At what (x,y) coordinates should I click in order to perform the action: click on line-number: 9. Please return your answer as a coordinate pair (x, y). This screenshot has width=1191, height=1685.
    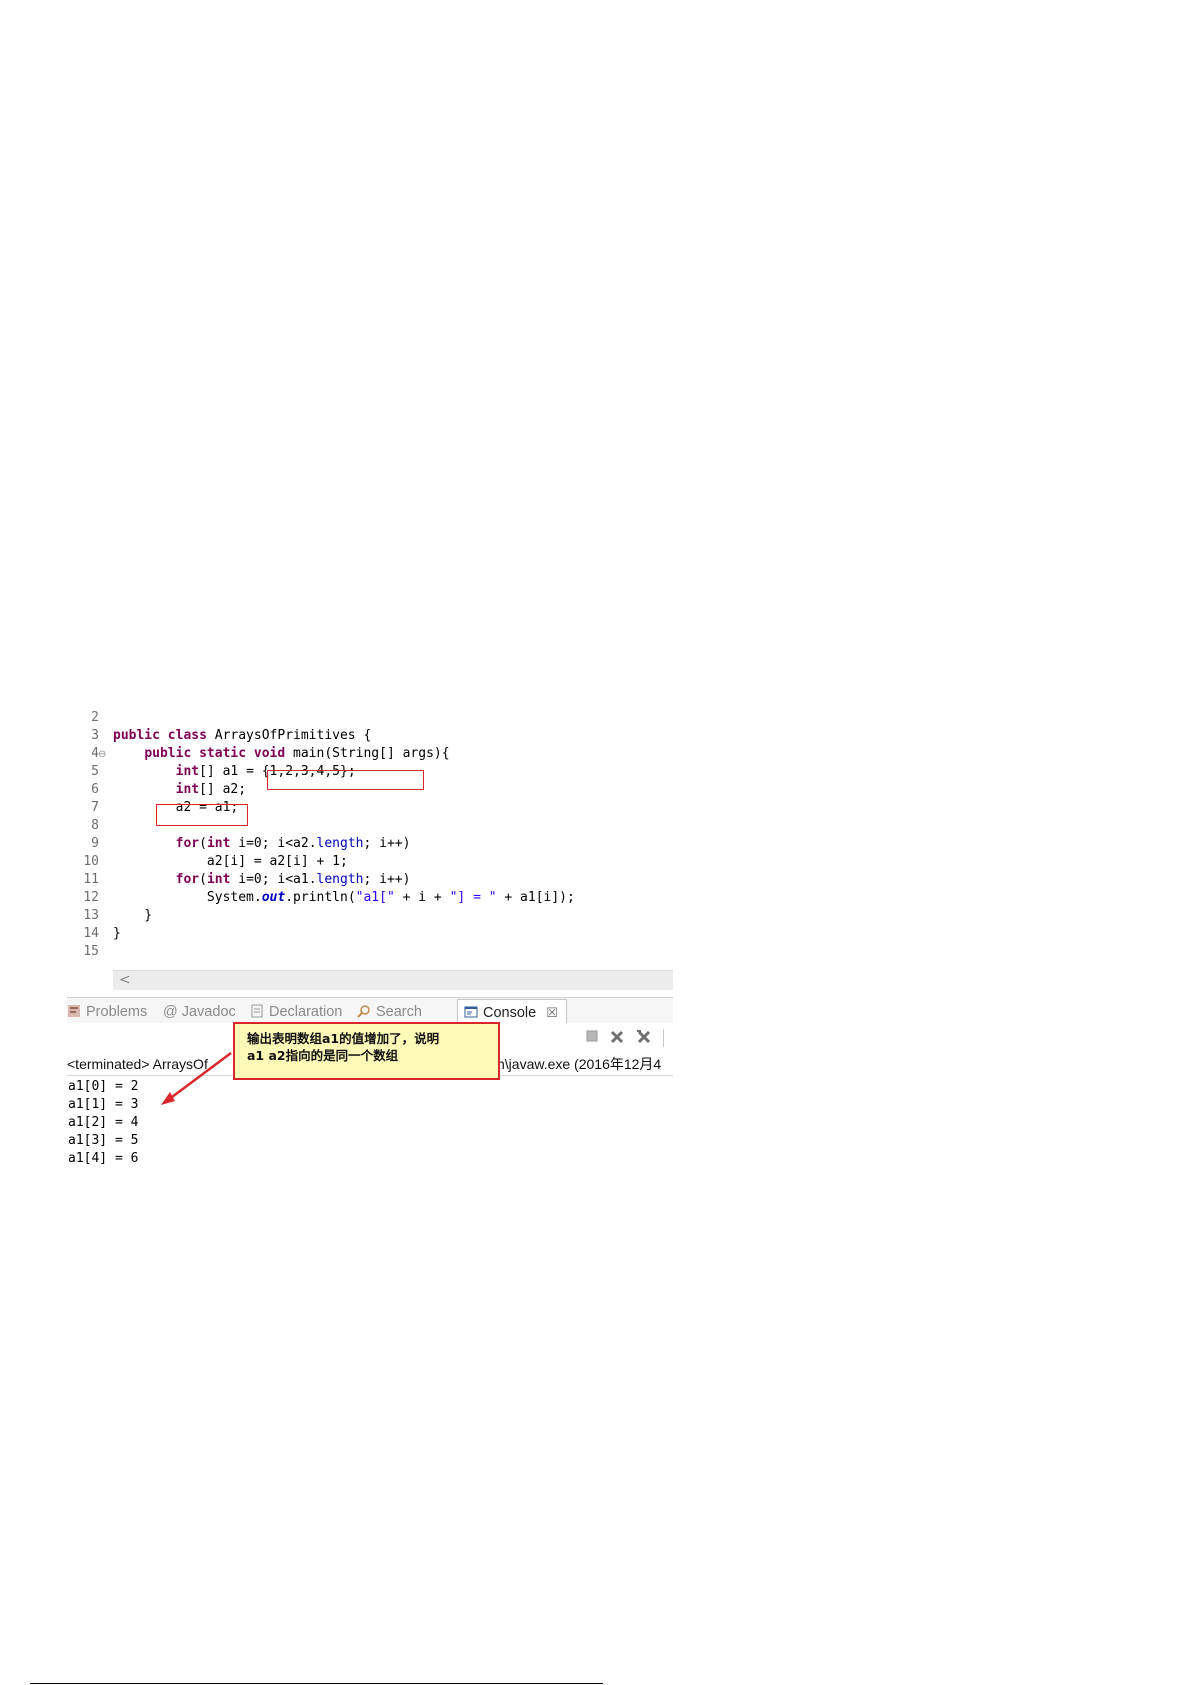
    Looking at the image, I should click on (95, 843).